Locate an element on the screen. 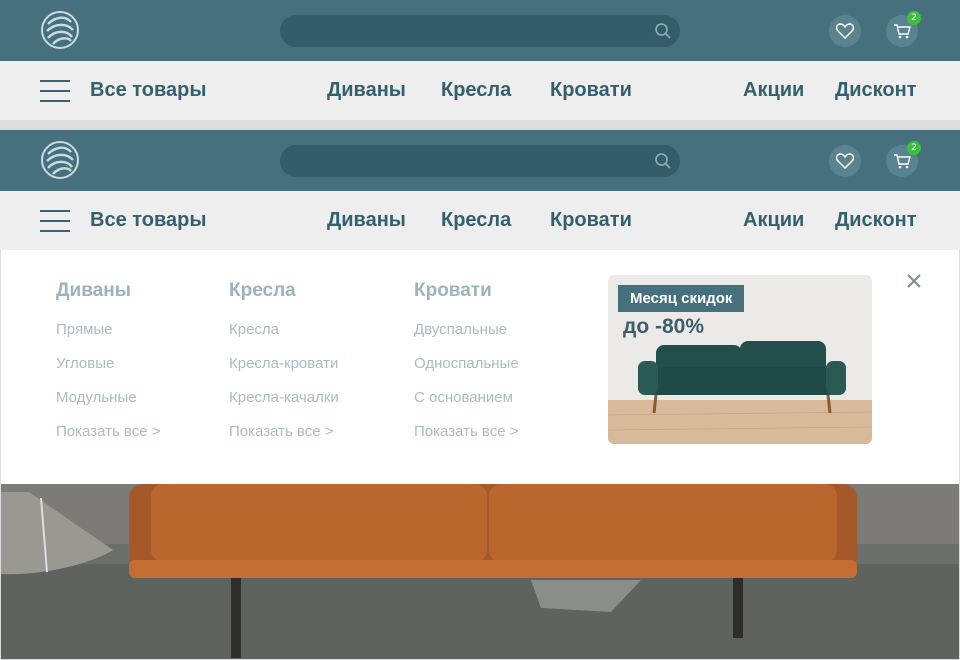 The image size is (960, 660). menu-link: Угловые is located at coordinates (85, 363).